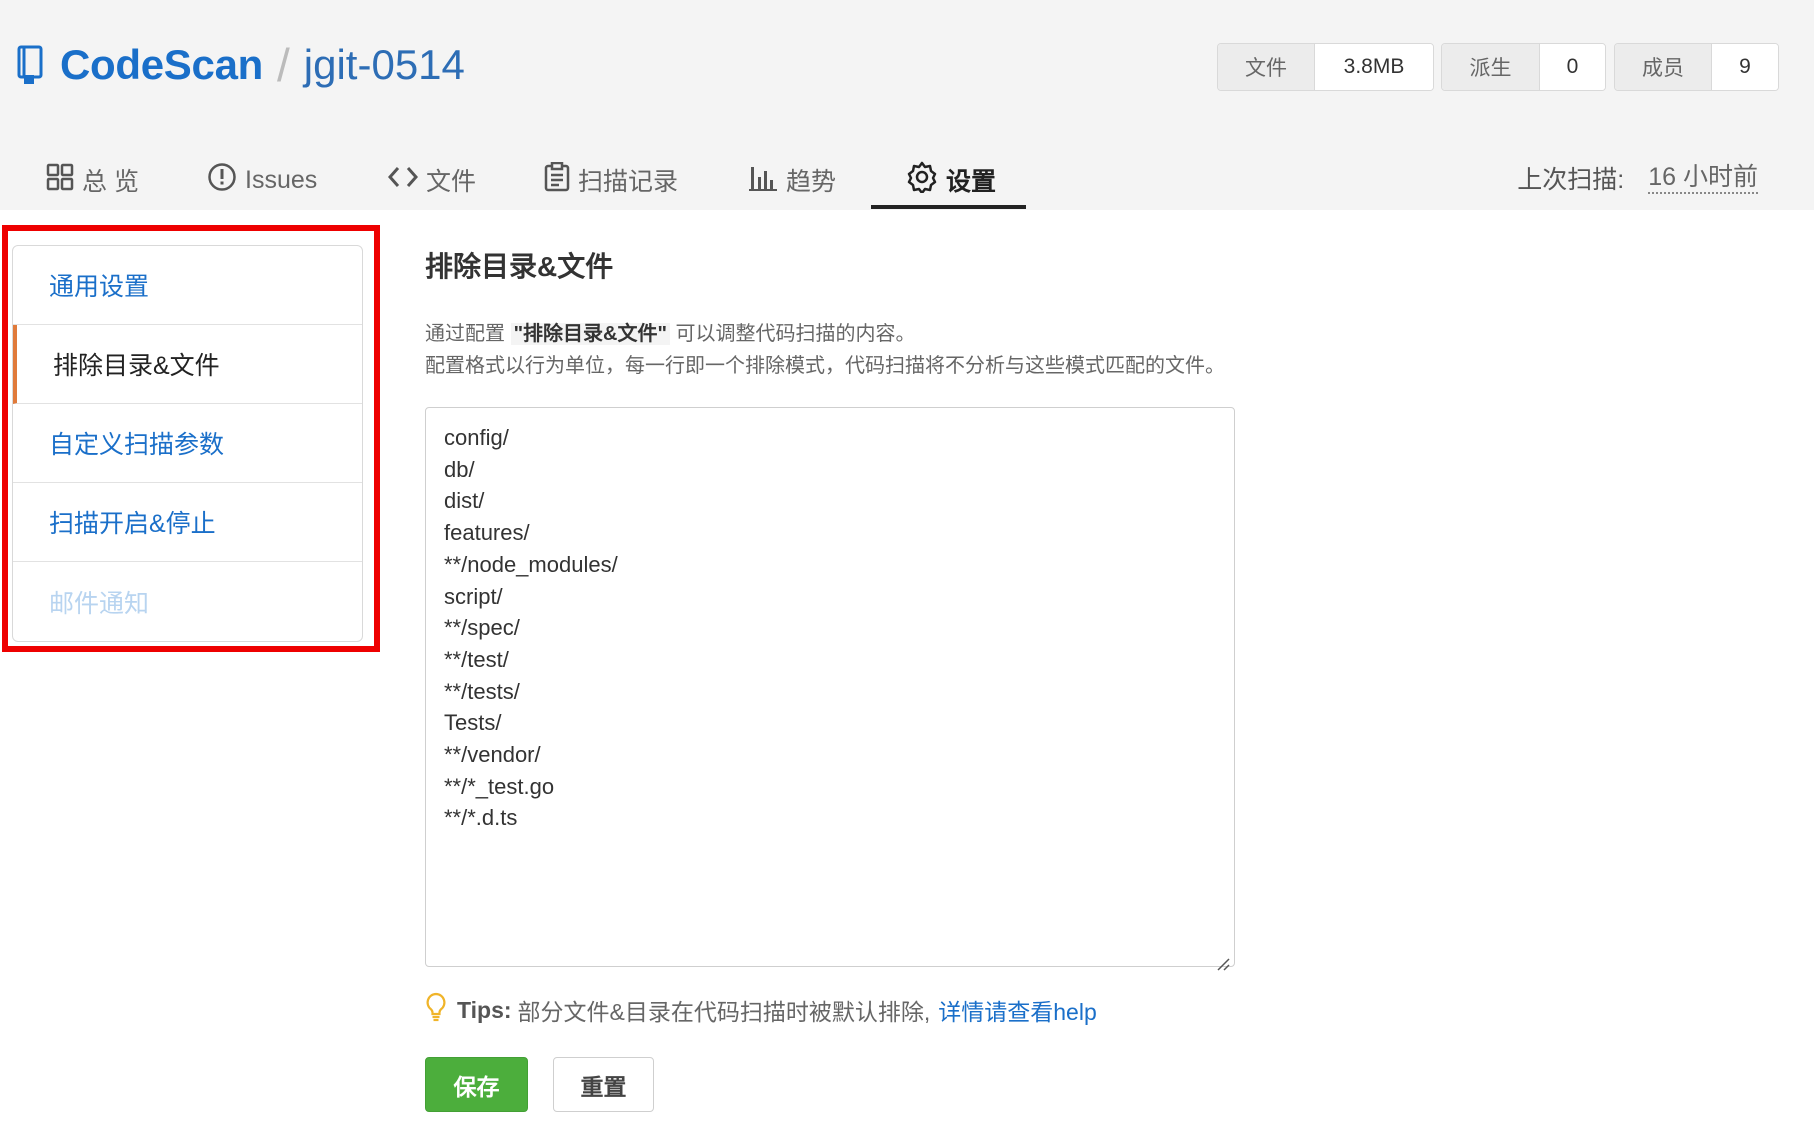 This screenshot has height=1125, width=1814. I want to click on tab-scan-history: 扫描记录, so click(611, 180).